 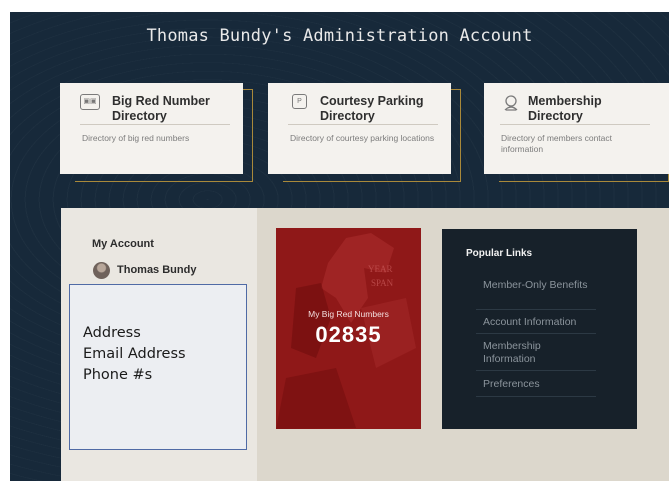 I want to click on red-number-value: 02835, so click(x=348, y=334).